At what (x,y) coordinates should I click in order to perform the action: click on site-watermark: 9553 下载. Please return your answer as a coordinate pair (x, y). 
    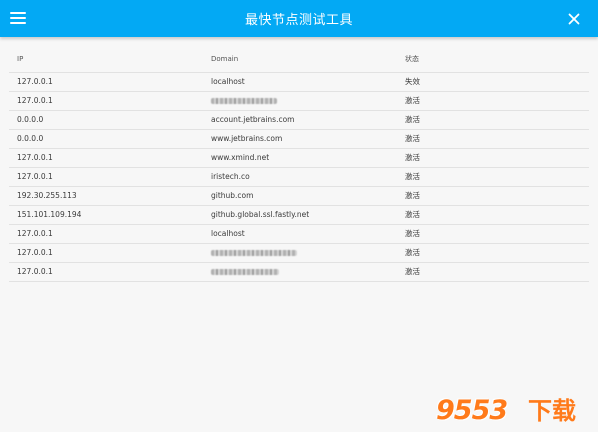
    Looking at the image, I should click on (512, 411).